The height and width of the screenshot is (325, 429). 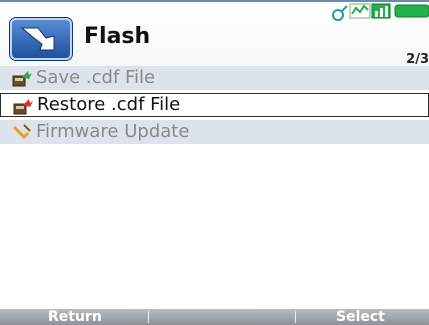 I want to click on connection-icon, so click(x=338, y=15).